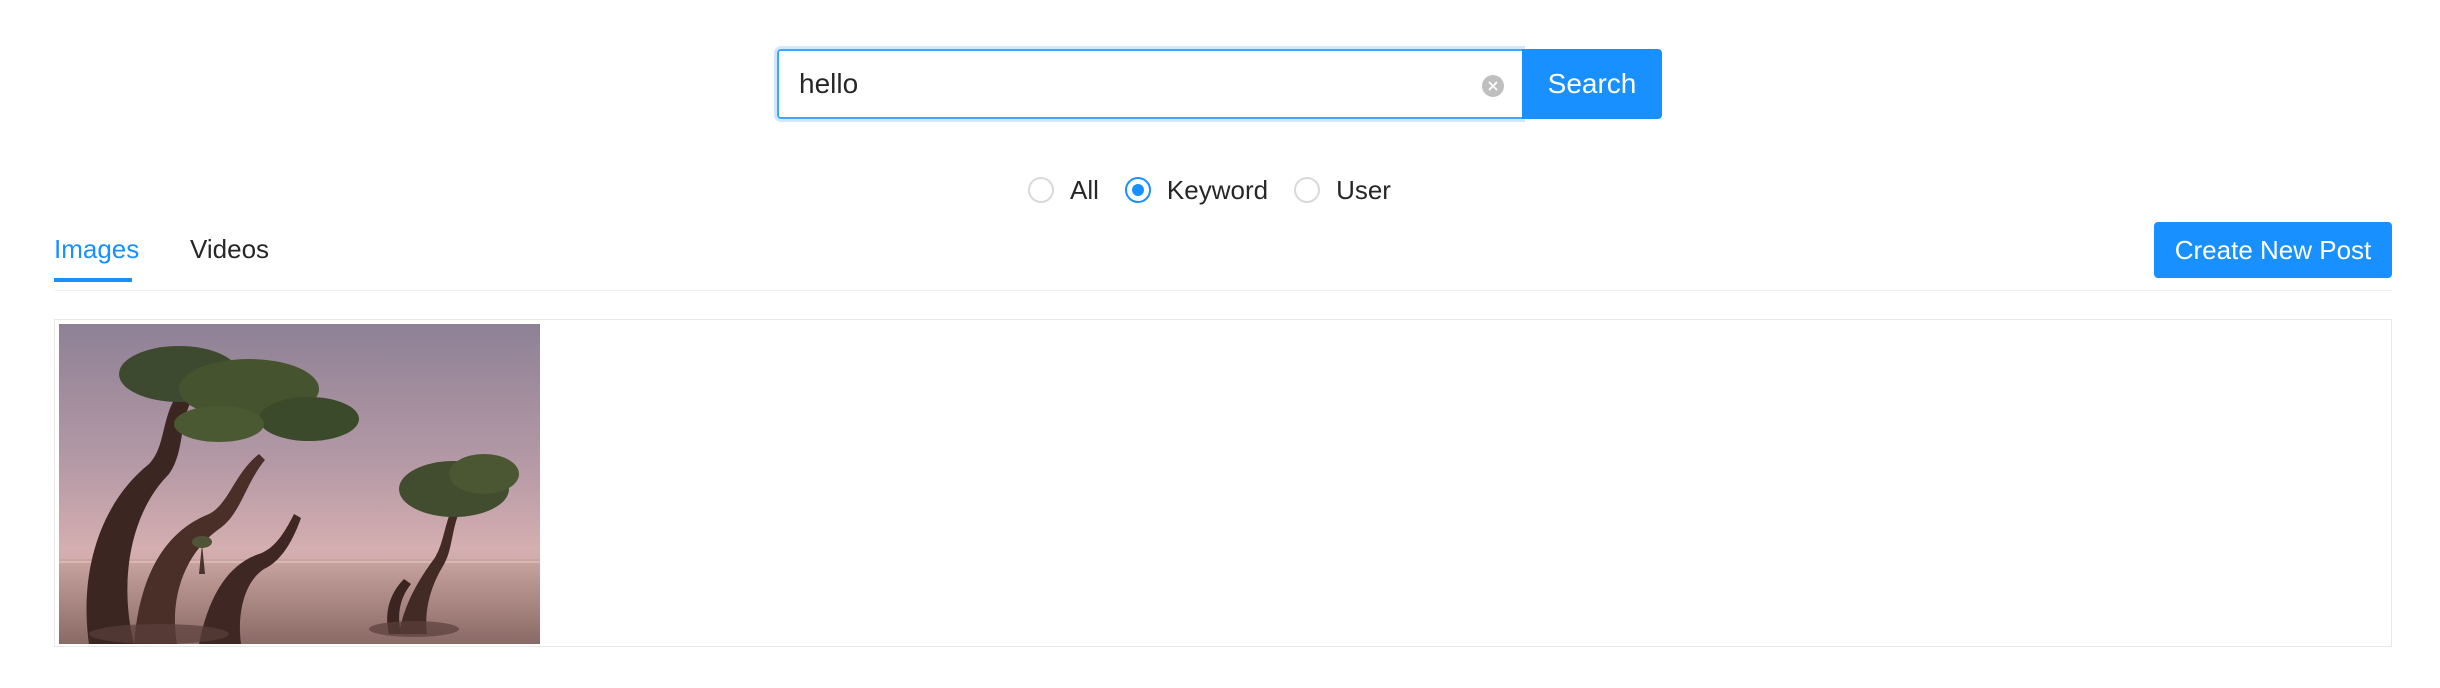  I want to click on radio-option-all: All, so click(1063, 190).